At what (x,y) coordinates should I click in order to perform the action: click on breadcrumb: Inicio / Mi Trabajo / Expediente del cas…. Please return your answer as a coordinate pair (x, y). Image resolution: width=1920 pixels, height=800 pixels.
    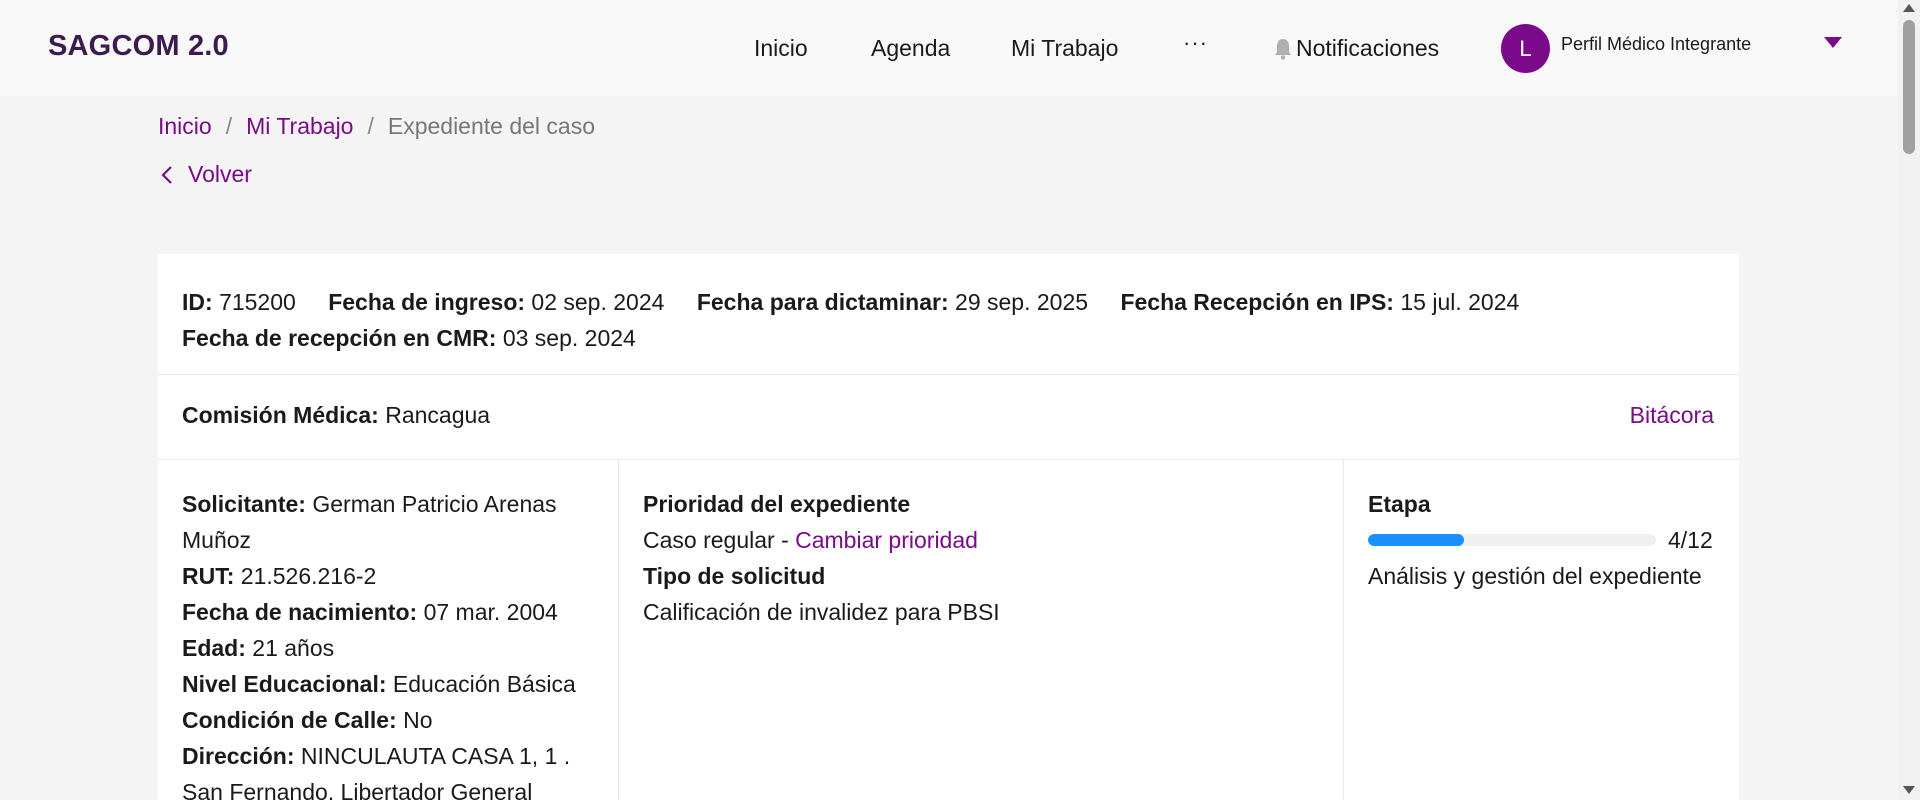
    Looking at the image, I should click on (376, 126).